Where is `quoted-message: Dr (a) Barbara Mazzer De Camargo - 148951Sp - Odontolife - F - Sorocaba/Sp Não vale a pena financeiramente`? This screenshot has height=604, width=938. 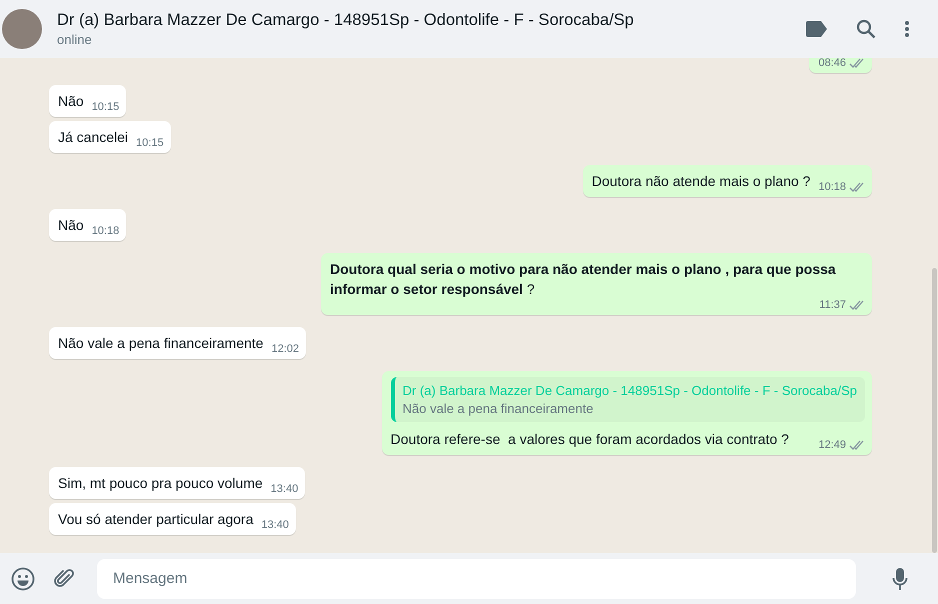
quoted-message: Dr (a) Barbara Mazzer De Camargo - 148951Sp - Odontolife - F - Sorocaba/Sp Não vale a pena financeiramente is located at coordinates (627, 399).